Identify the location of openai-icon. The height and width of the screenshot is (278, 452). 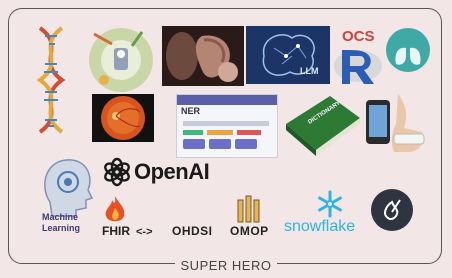
(117, 172).